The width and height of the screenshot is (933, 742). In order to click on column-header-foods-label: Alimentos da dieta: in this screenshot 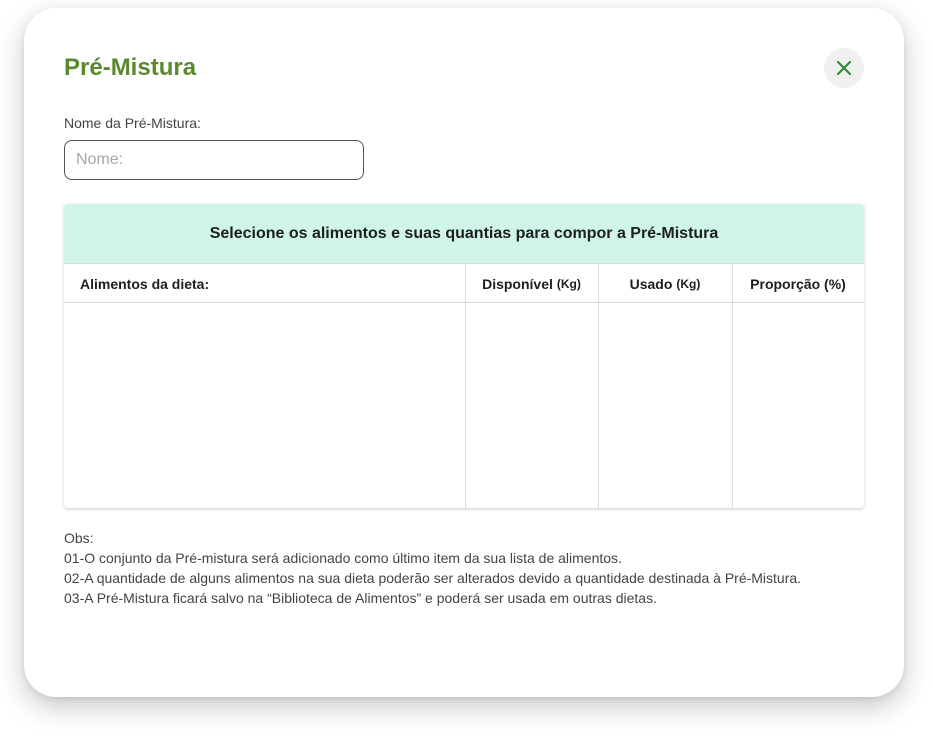, I will do `click(145, 284)`.